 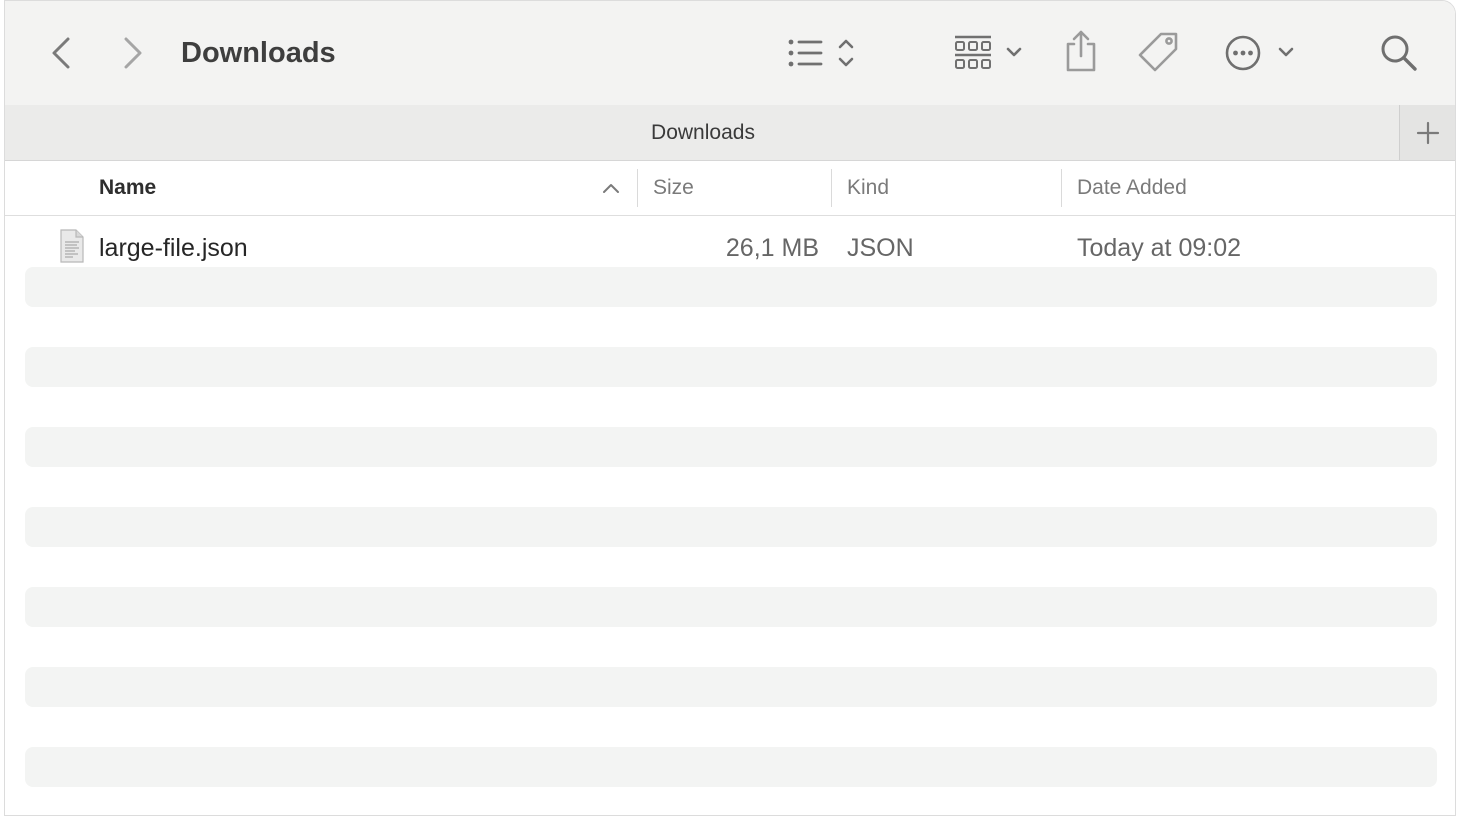 I want to click on document-icon, so click(x=72, y=246).